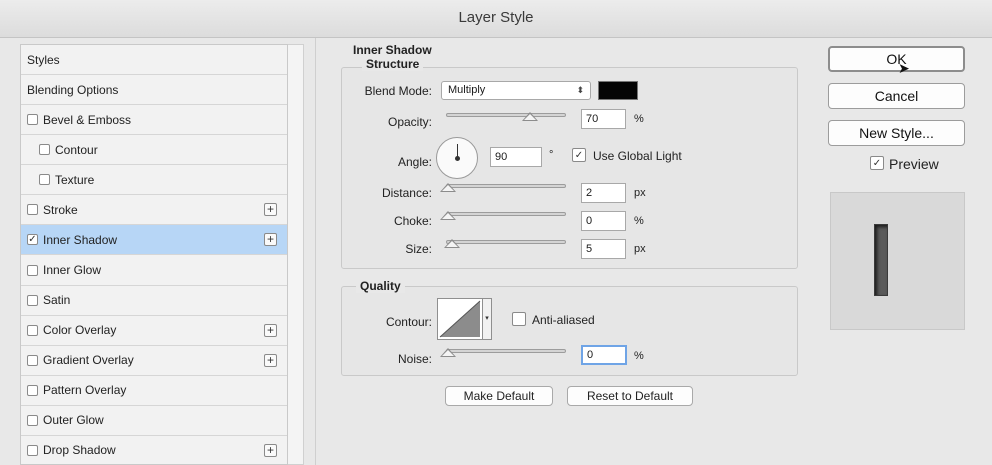 Image resolution: width=992 pixels, height=465 pixels. I want to click on style-item-label: Gradient Overlay, so click(88, 360).